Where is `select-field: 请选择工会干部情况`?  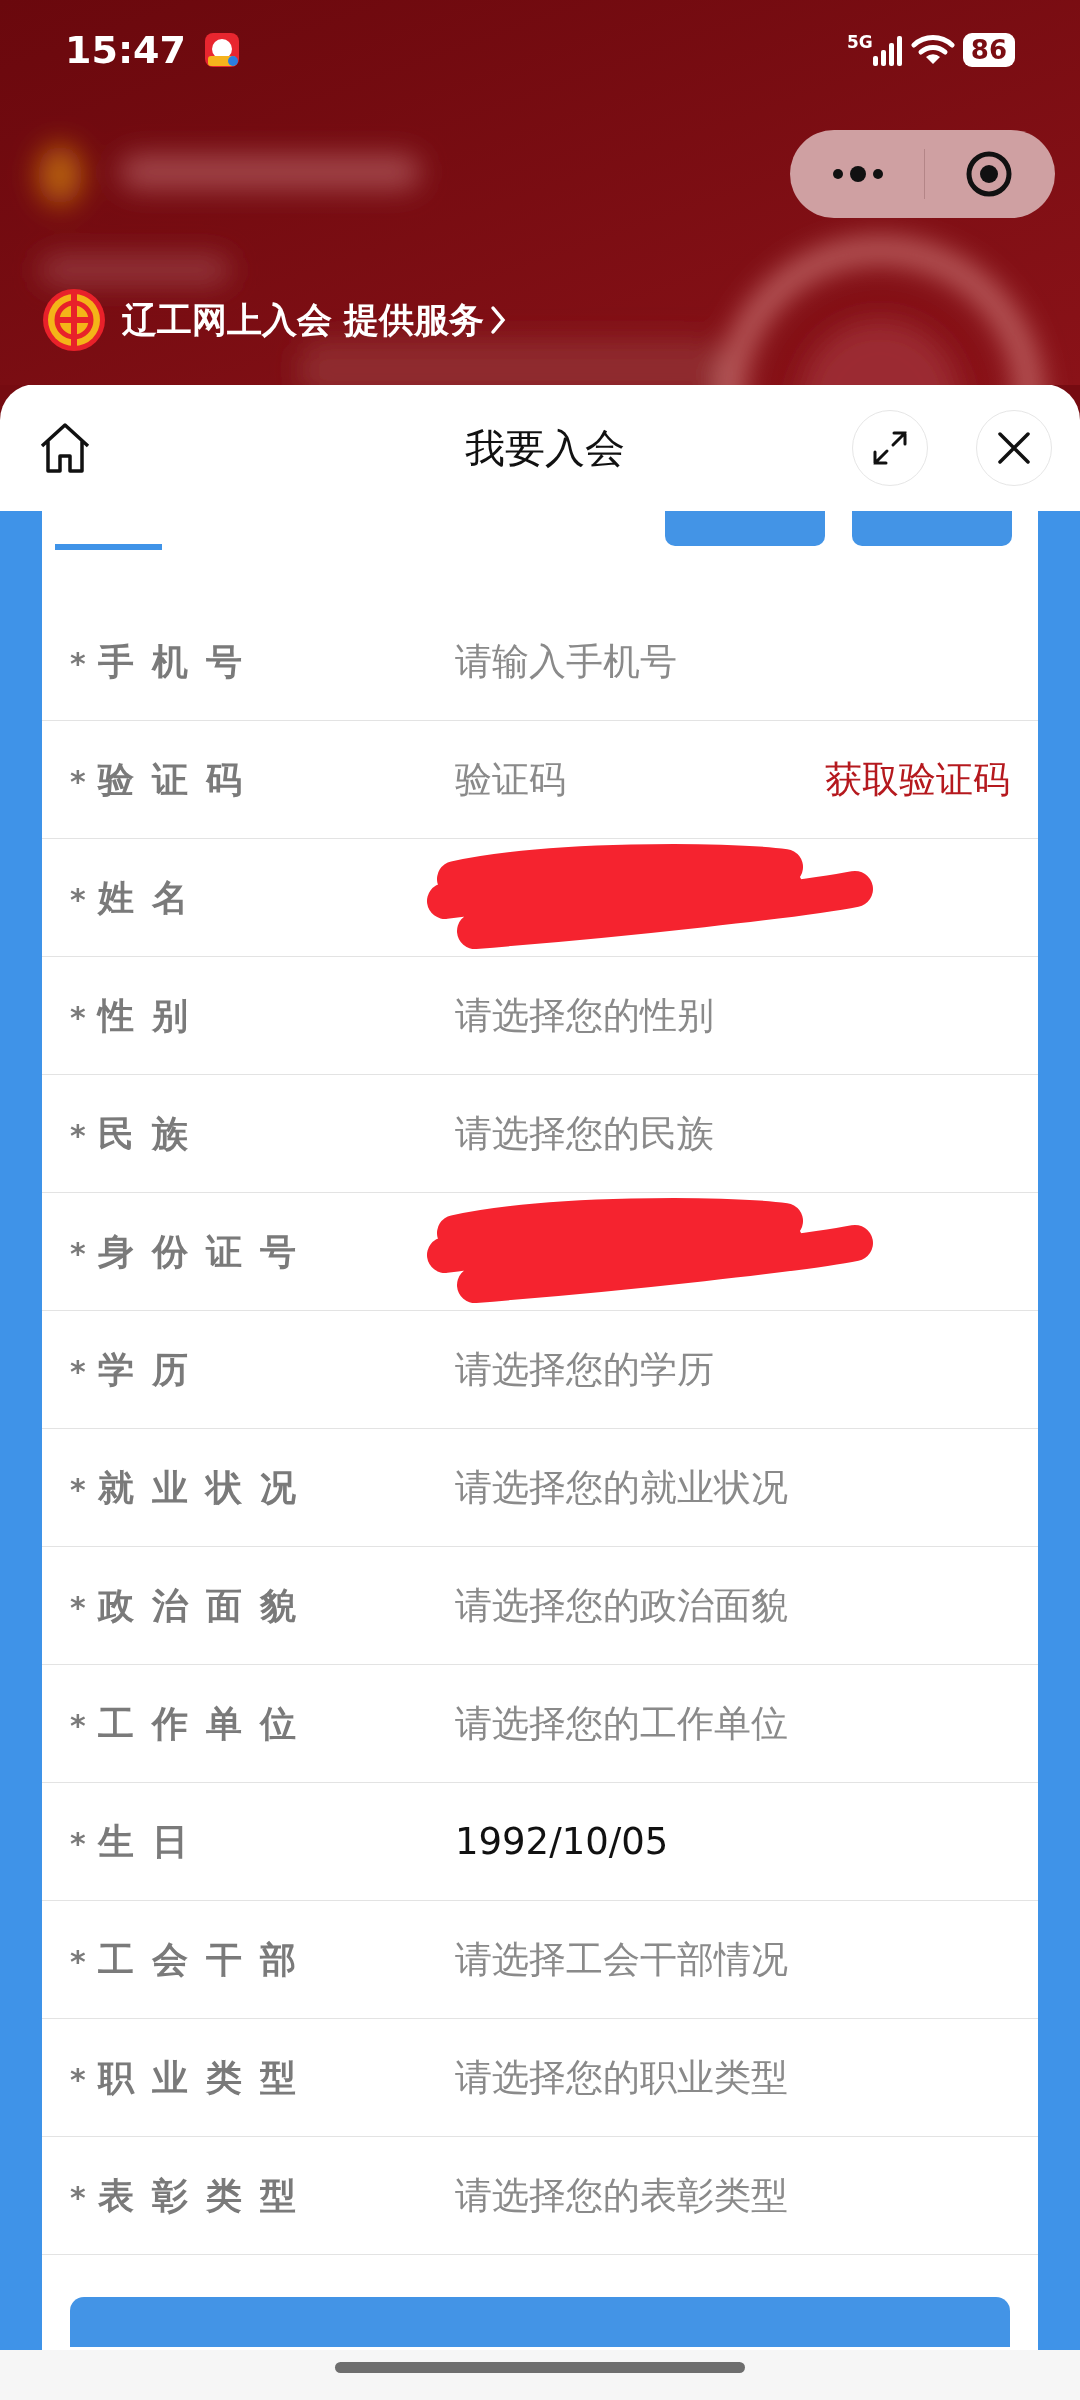 select-field: 请选择工会干部情况 is located at coordinates (732, 1959).